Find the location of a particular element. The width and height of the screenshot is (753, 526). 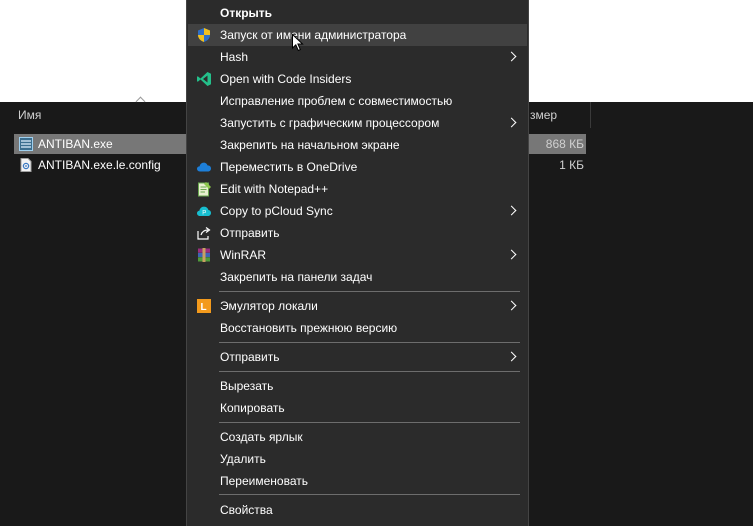

menu-item-locale-emulator: L Эмулятор локали is located at coordinates (357, 306).